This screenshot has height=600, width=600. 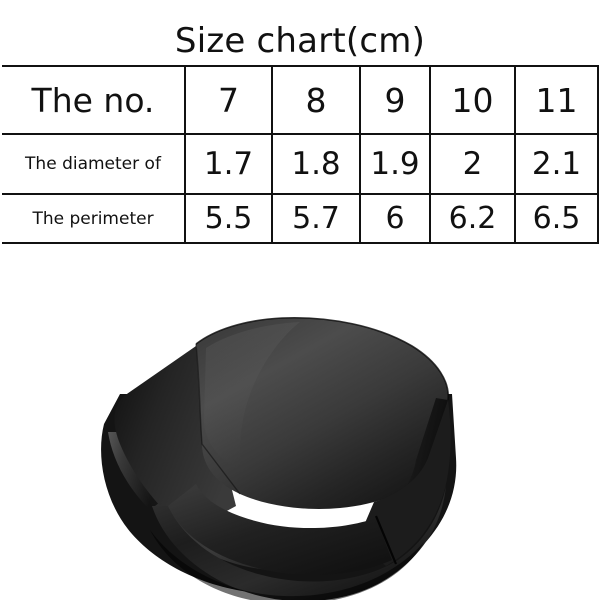 I want to click on cell-no-8: 8, so click(x=315, y=100).